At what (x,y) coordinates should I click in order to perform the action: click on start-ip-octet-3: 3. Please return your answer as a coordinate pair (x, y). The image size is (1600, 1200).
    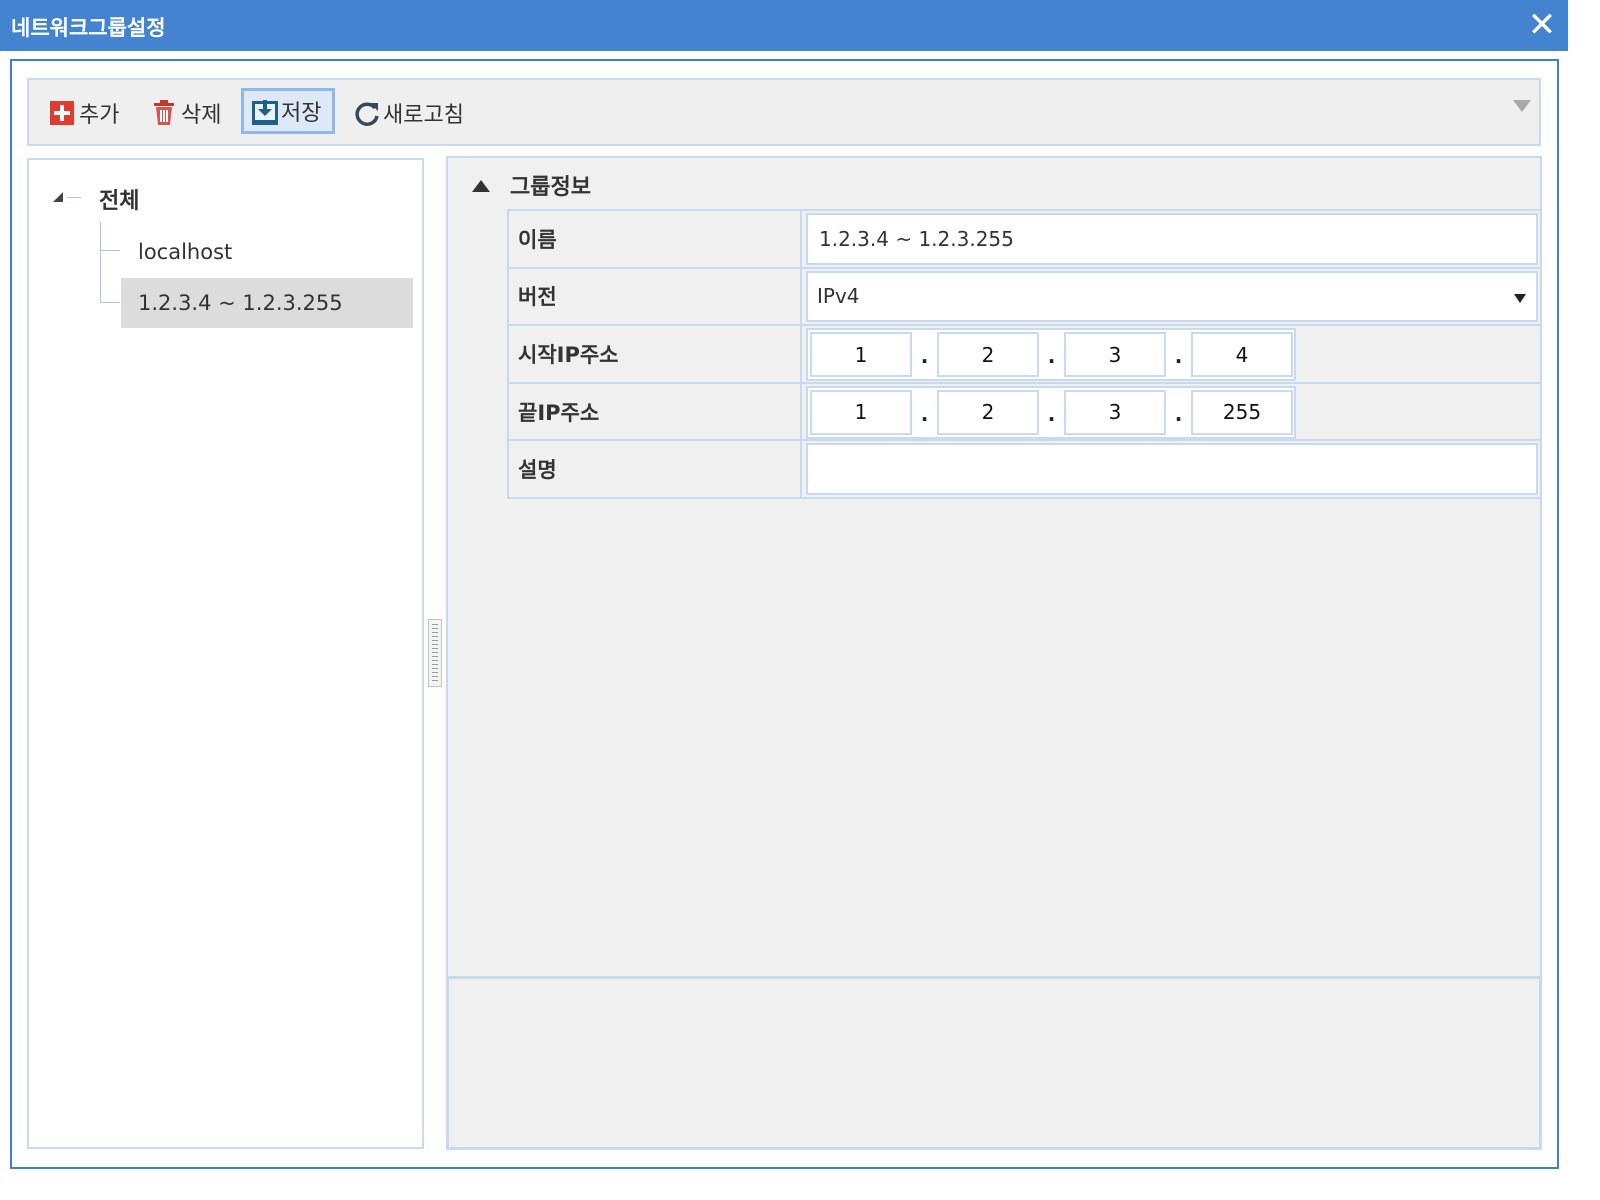
    Looking at the image, I should click on (1115, 355).